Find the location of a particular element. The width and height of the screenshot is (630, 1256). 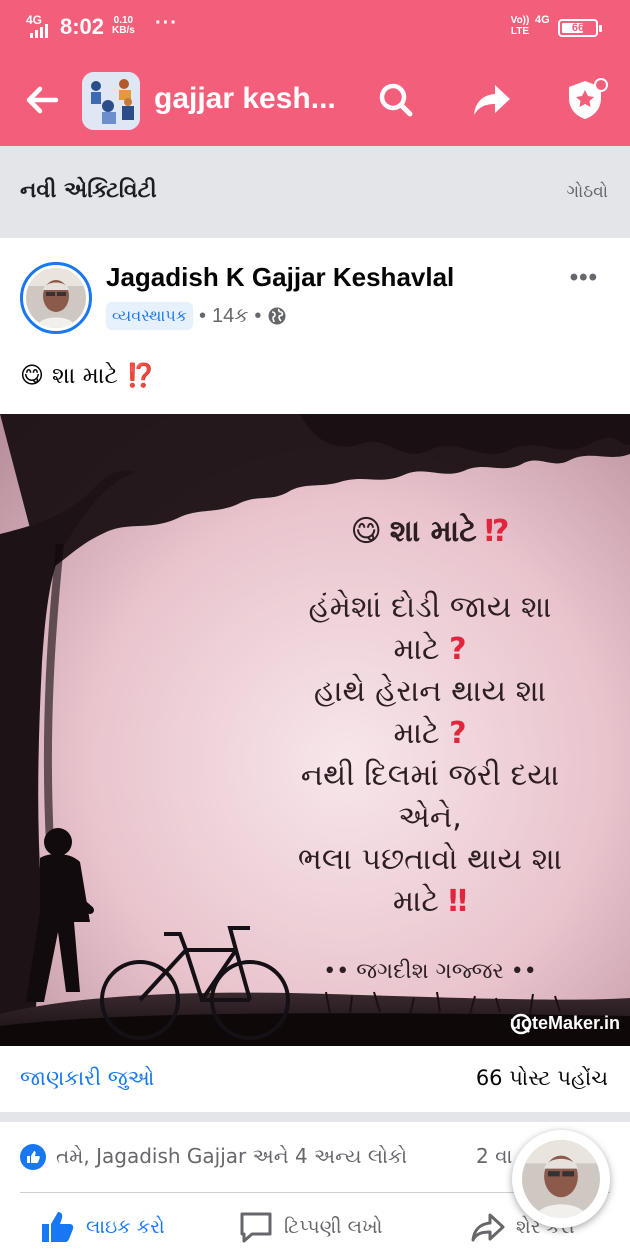

interrobang-emoji: ⁉️ is located at coordinates (140, 376).